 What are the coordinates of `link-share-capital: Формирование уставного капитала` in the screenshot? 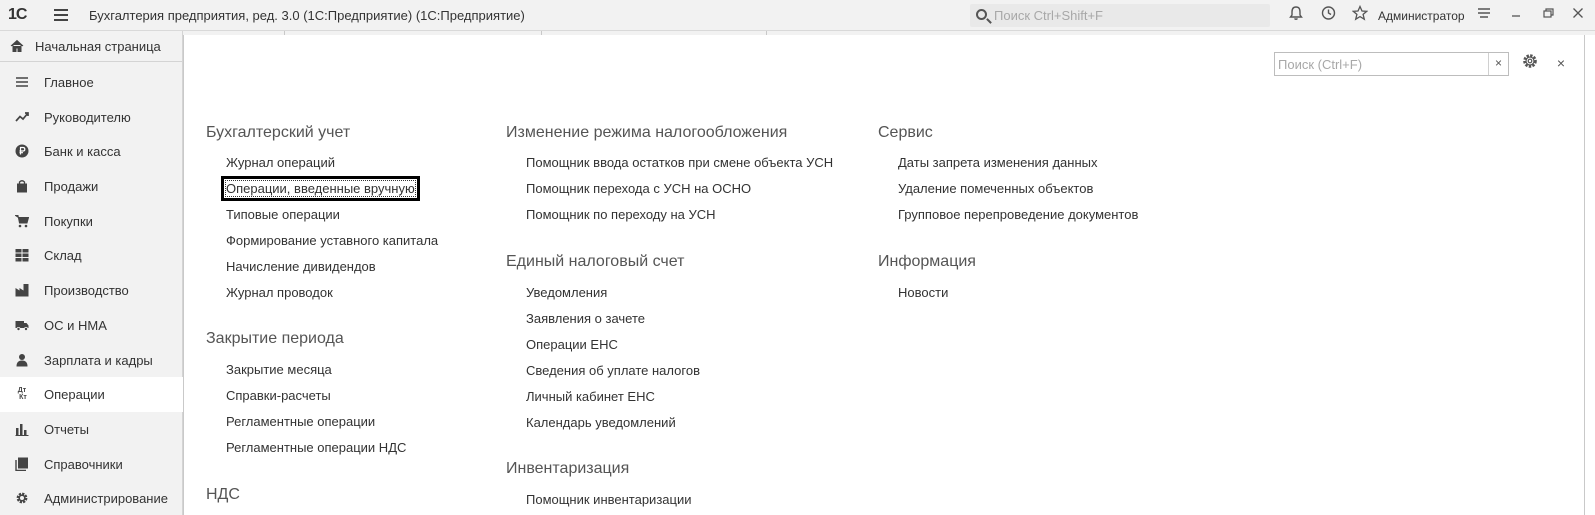 It's located at (332, 240).